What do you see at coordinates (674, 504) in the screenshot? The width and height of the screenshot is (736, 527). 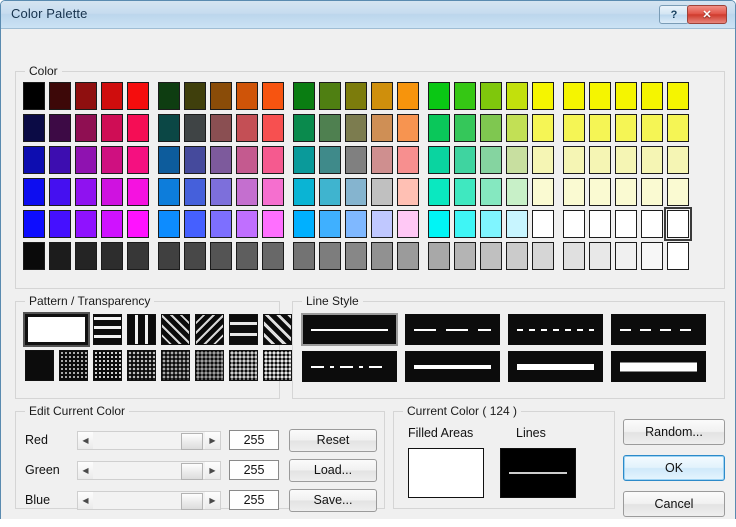 I see `cancel-button: Cancel` at bounding box center [674, 504].